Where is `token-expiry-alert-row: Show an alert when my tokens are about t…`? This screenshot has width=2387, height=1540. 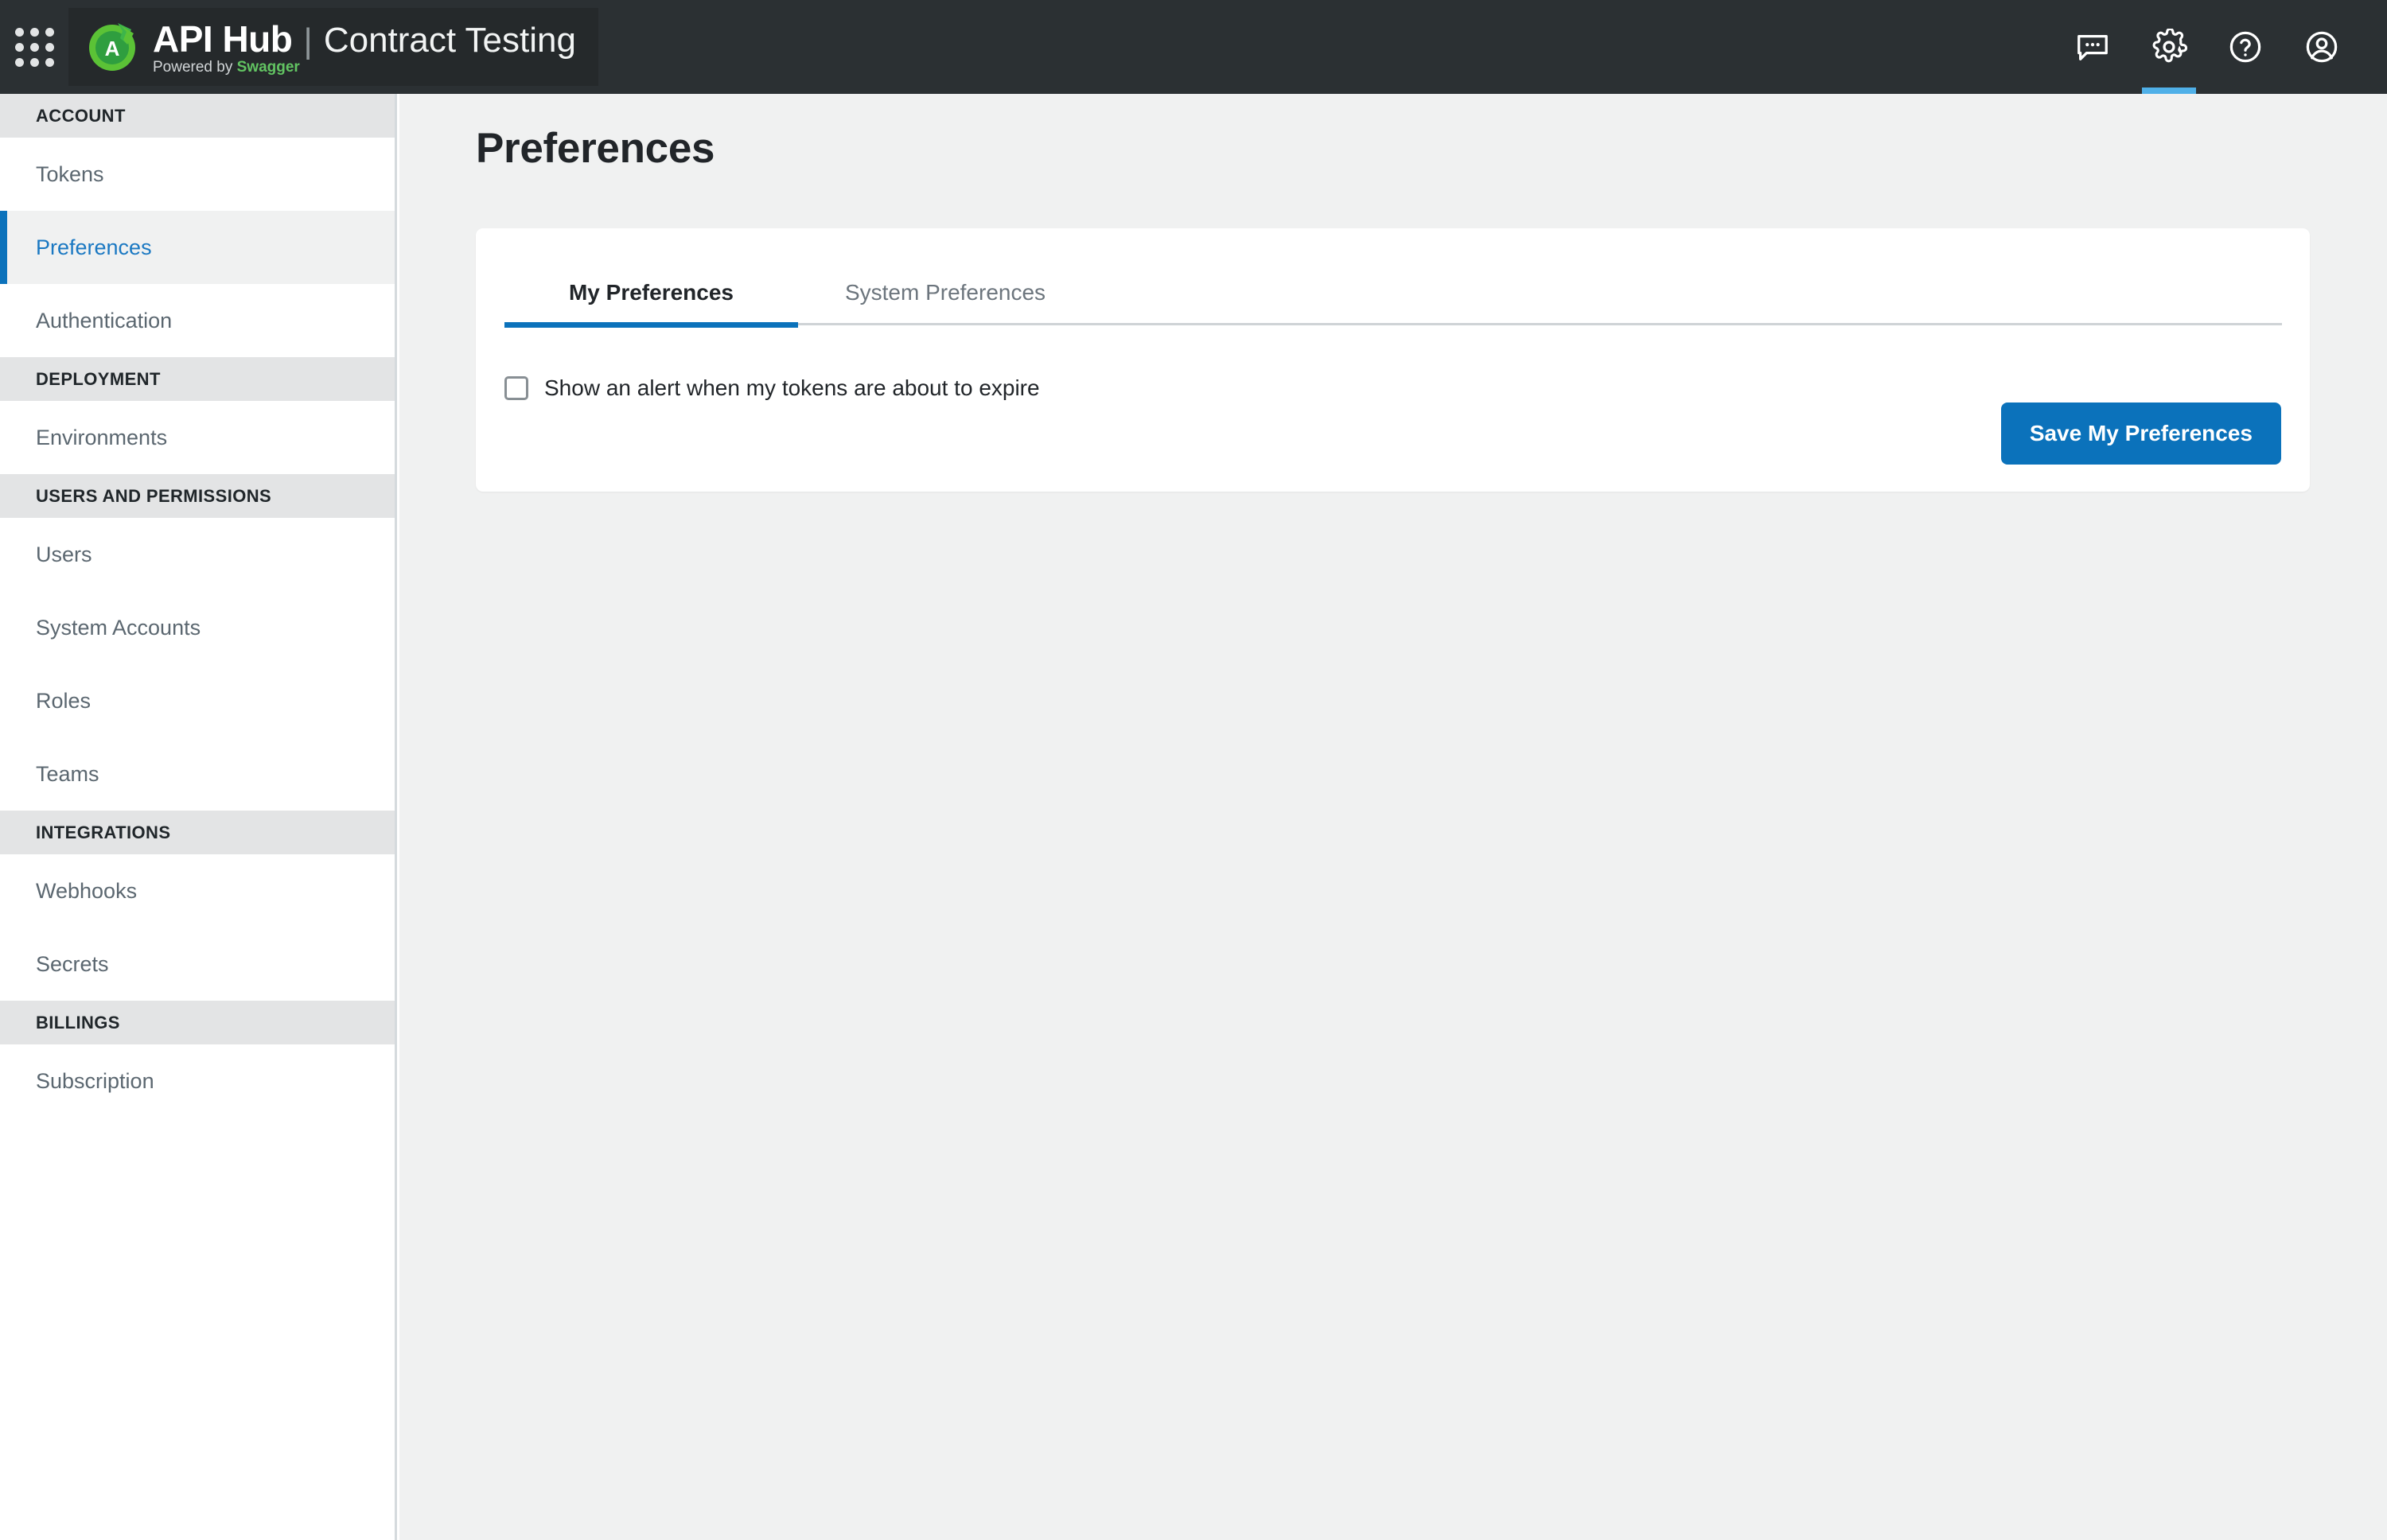
token-expiry-alert-row: Show an alert when my tokens are about t… is located at coordinates (772, 388).